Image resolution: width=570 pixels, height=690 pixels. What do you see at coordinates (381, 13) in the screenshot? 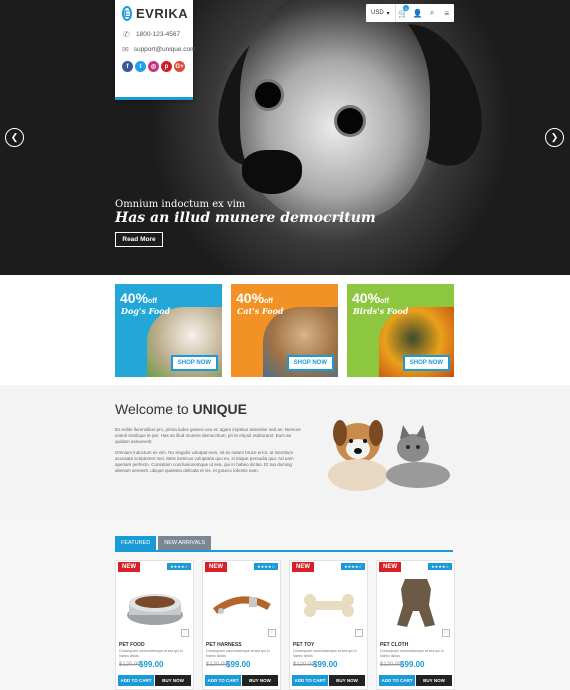
I see `currency-select: USD ▾` at bounding box center [381, 13].